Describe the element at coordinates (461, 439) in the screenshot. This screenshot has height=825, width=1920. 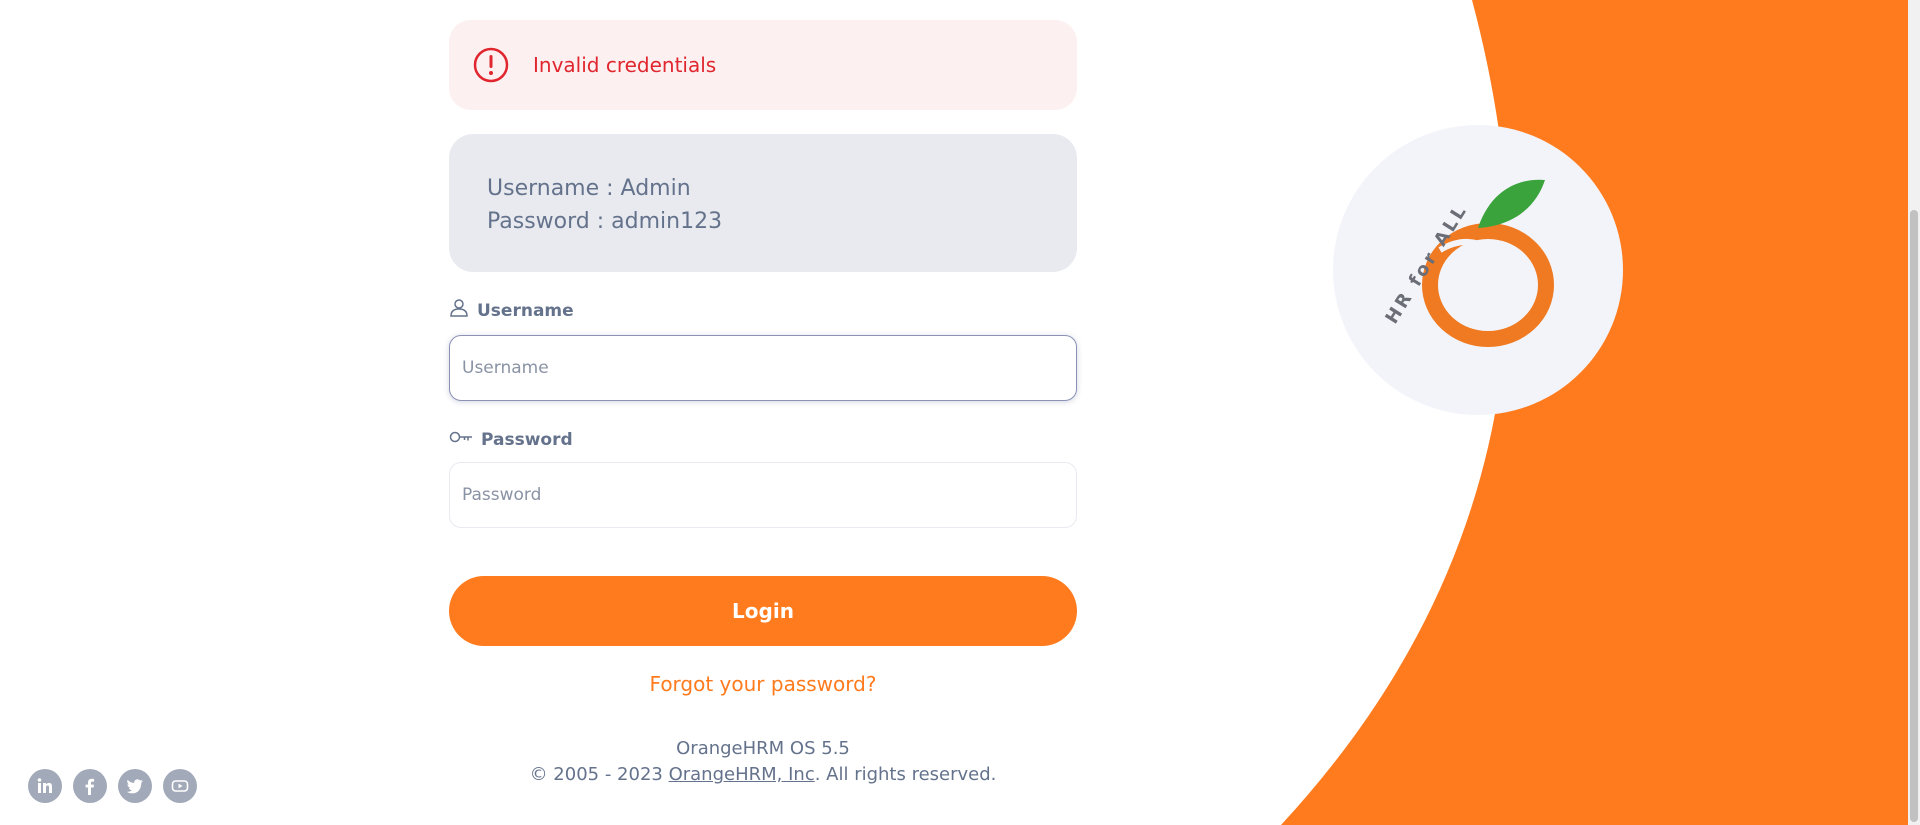
I see `key-icon` at that location.